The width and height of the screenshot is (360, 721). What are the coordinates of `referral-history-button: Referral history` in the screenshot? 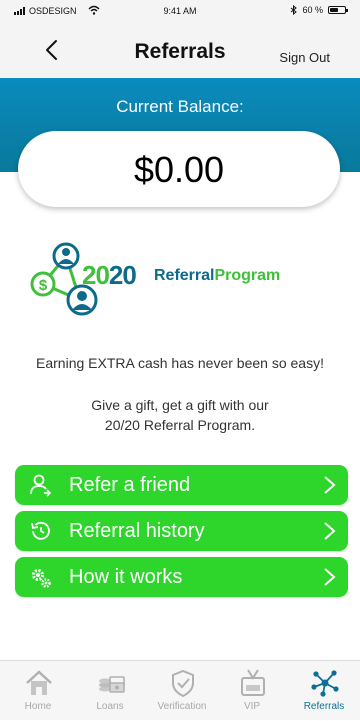 It's located at (181, 531).